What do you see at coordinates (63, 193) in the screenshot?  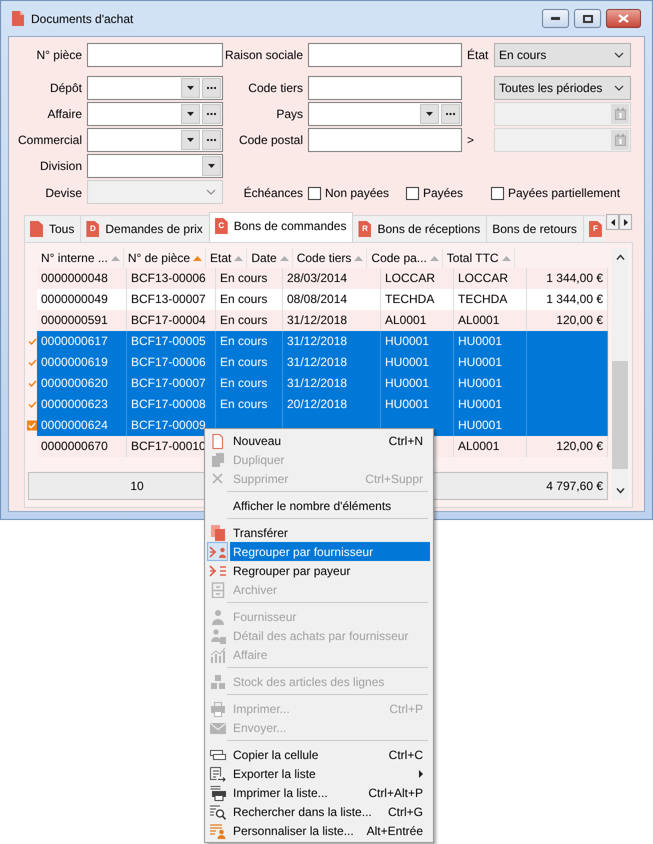 I see `field-label: Devise` at bounding box center [63, 193].